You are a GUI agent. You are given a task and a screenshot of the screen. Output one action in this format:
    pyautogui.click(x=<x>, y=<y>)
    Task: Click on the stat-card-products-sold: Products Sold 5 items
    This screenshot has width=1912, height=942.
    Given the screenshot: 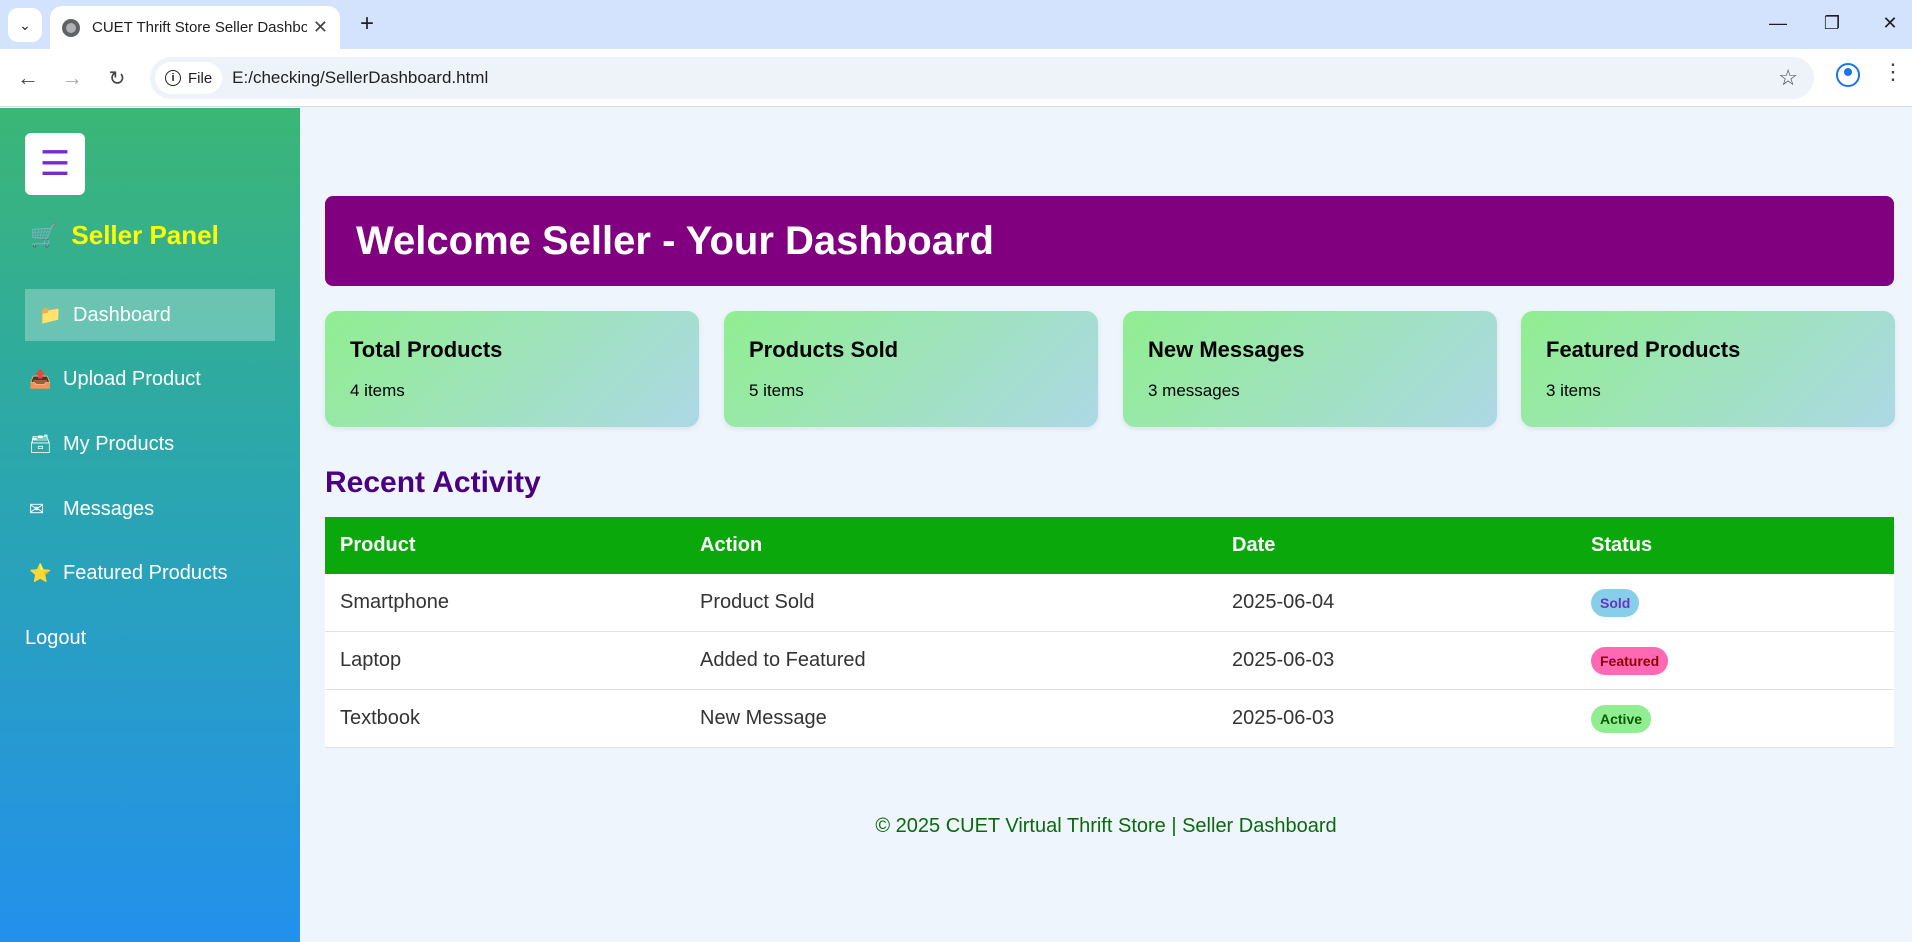 What is the action you would take?
    pyautogui.click(x=911, y=369)
    